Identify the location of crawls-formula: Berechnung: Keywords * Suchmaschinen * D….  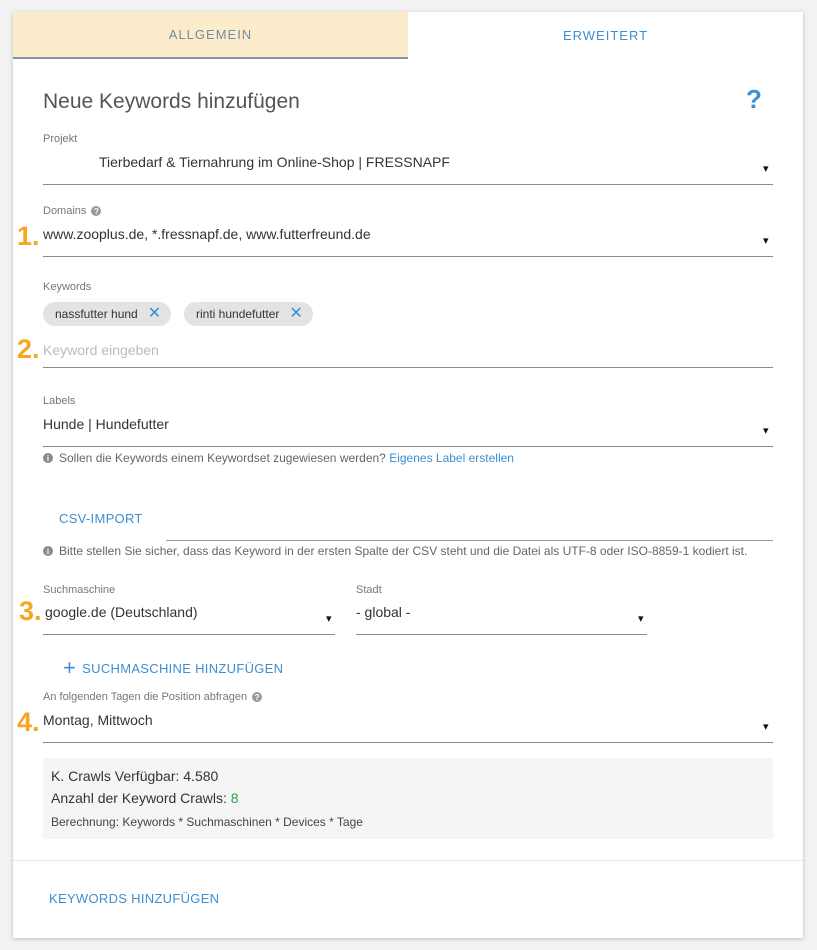
(207, 822).